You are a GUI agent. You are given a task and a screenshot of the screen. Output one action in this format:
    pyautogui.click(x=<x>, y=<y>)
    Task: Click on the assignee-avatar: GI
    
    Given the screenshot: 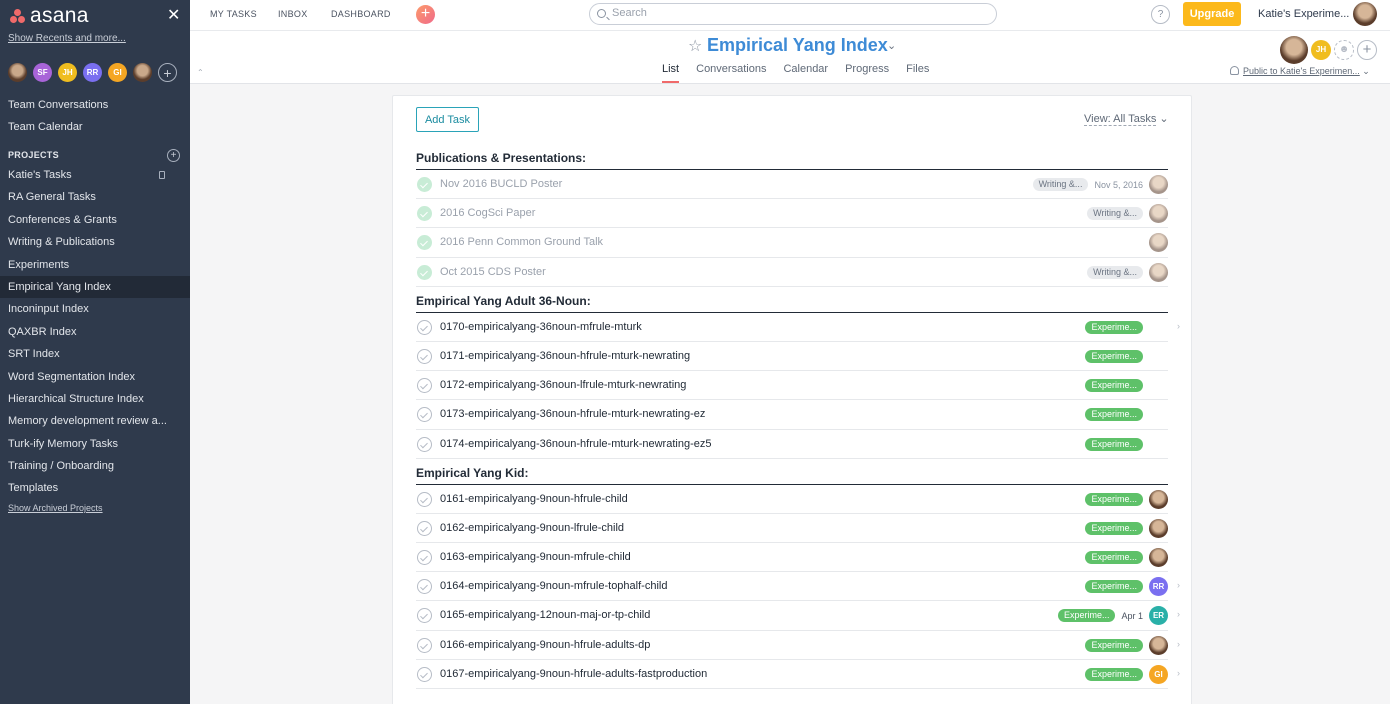 What is the action you would take?
    pyautogui.click(x=1158, y=674)
    